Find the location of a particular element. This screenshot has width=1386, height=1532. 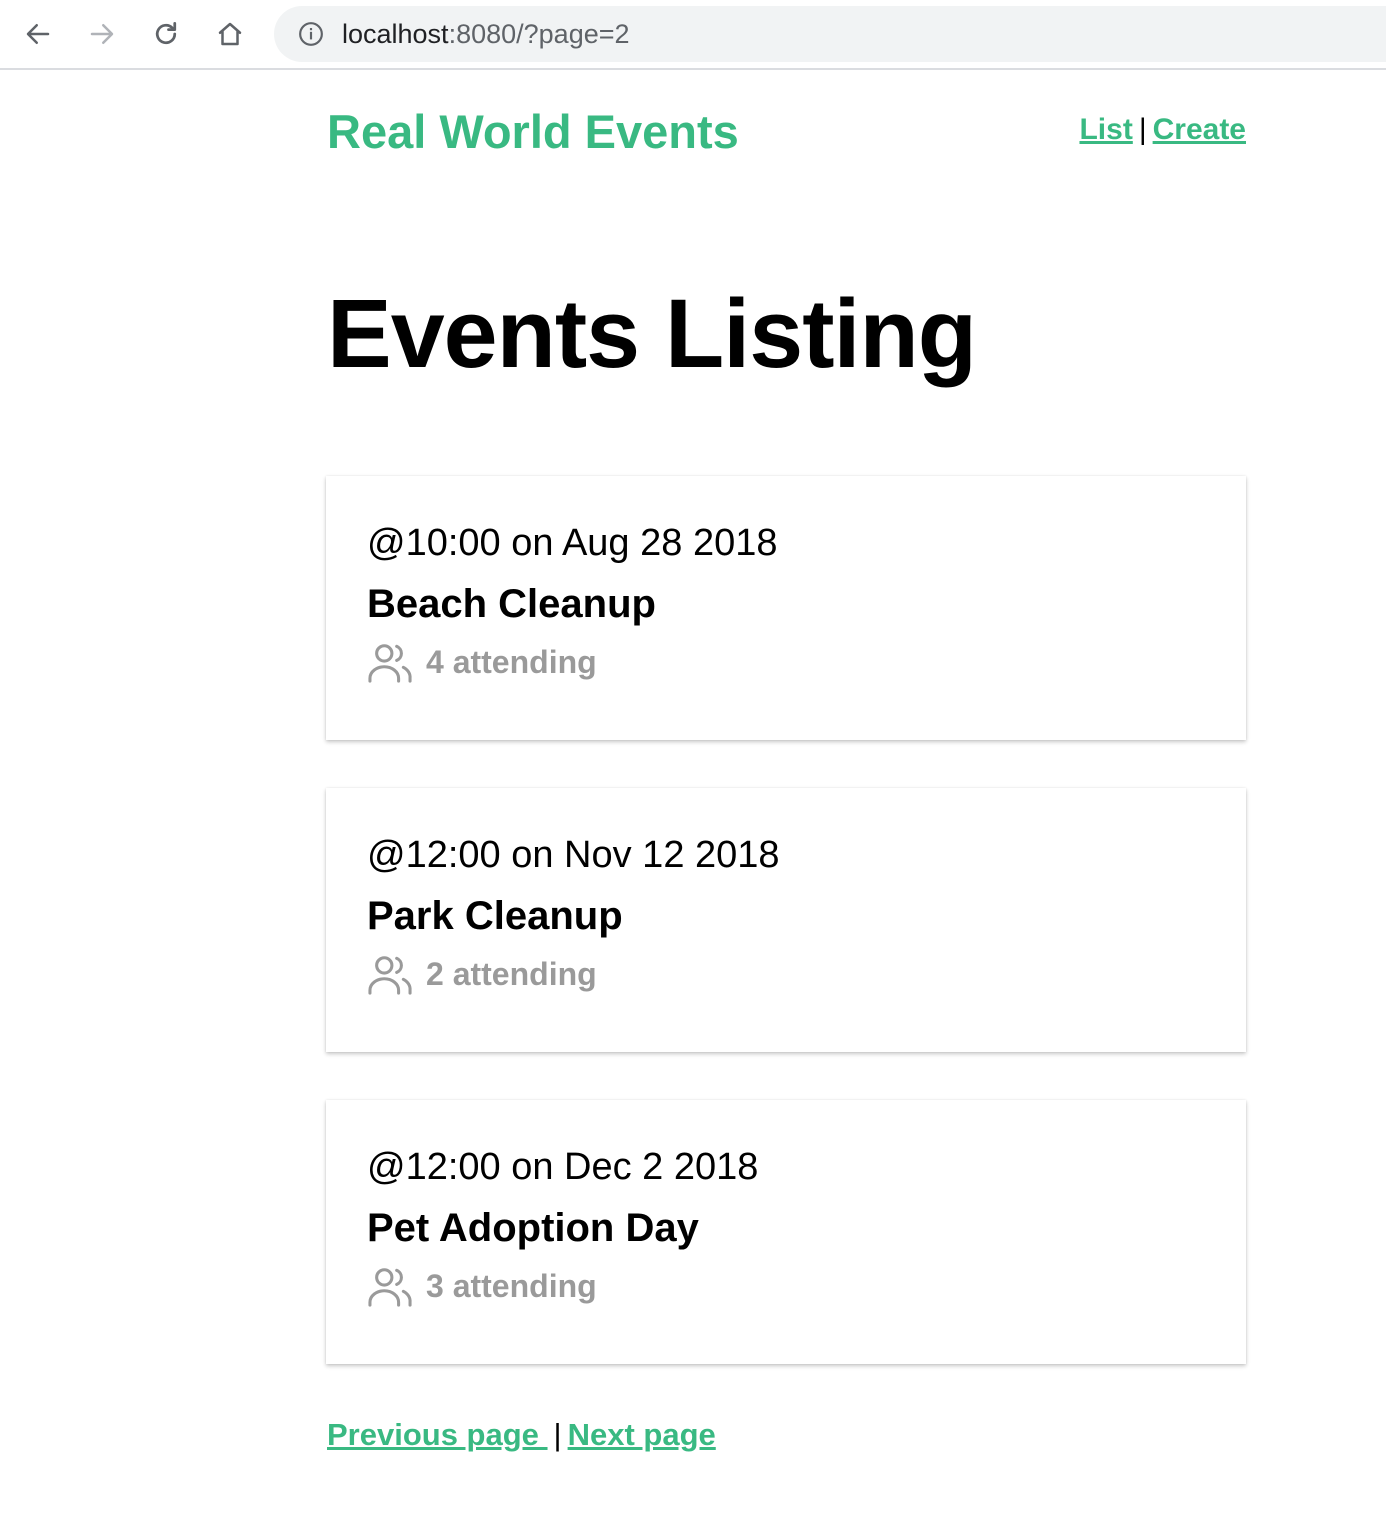

page-title: Events Listing is located at coordinates (652, 333).